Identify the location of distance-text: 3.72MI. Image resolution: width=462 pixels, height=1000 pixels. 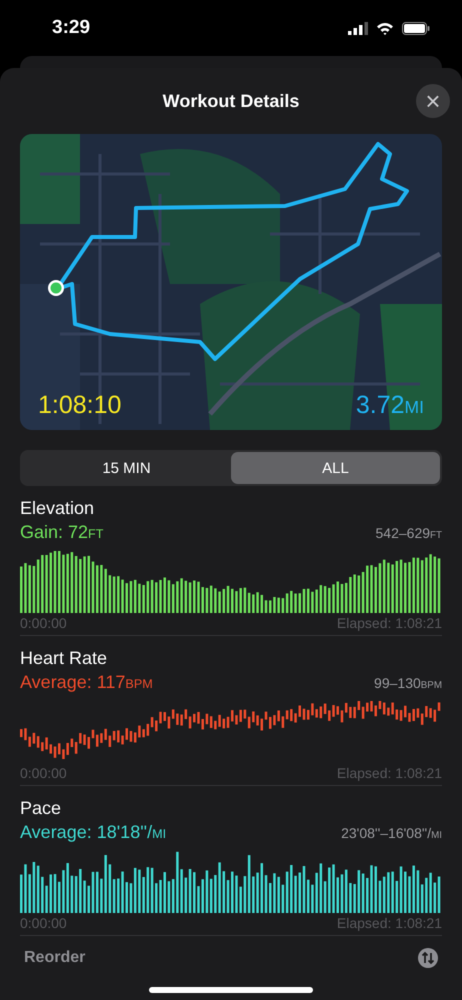
(390, 405).